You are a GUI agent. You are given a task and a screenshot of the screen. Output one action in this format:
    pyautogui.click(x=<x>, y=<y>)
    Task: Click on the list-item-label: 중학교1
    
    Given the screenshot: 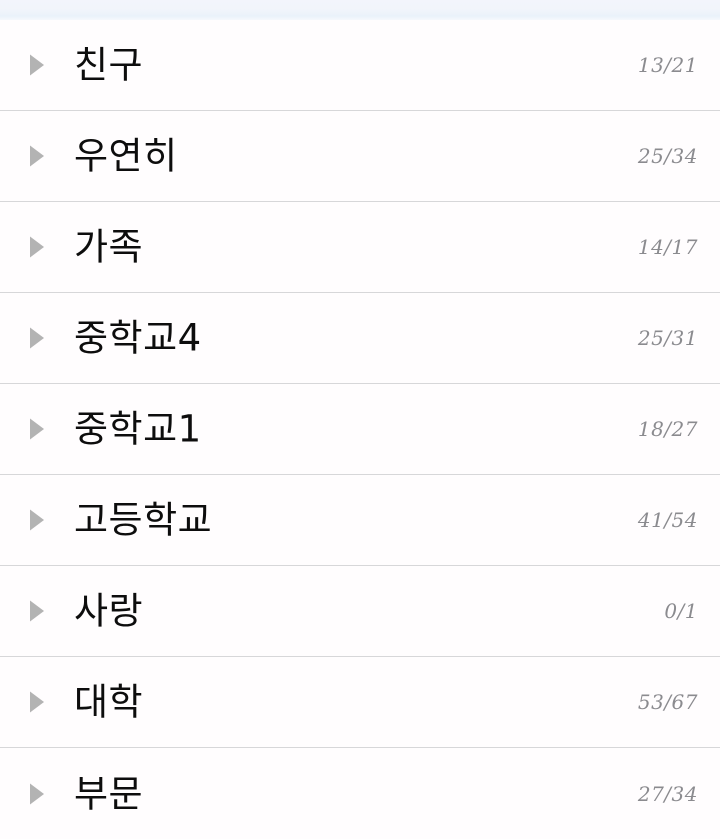 What is the action you would take?
    pyautogui.click(x=138, y=429)
    